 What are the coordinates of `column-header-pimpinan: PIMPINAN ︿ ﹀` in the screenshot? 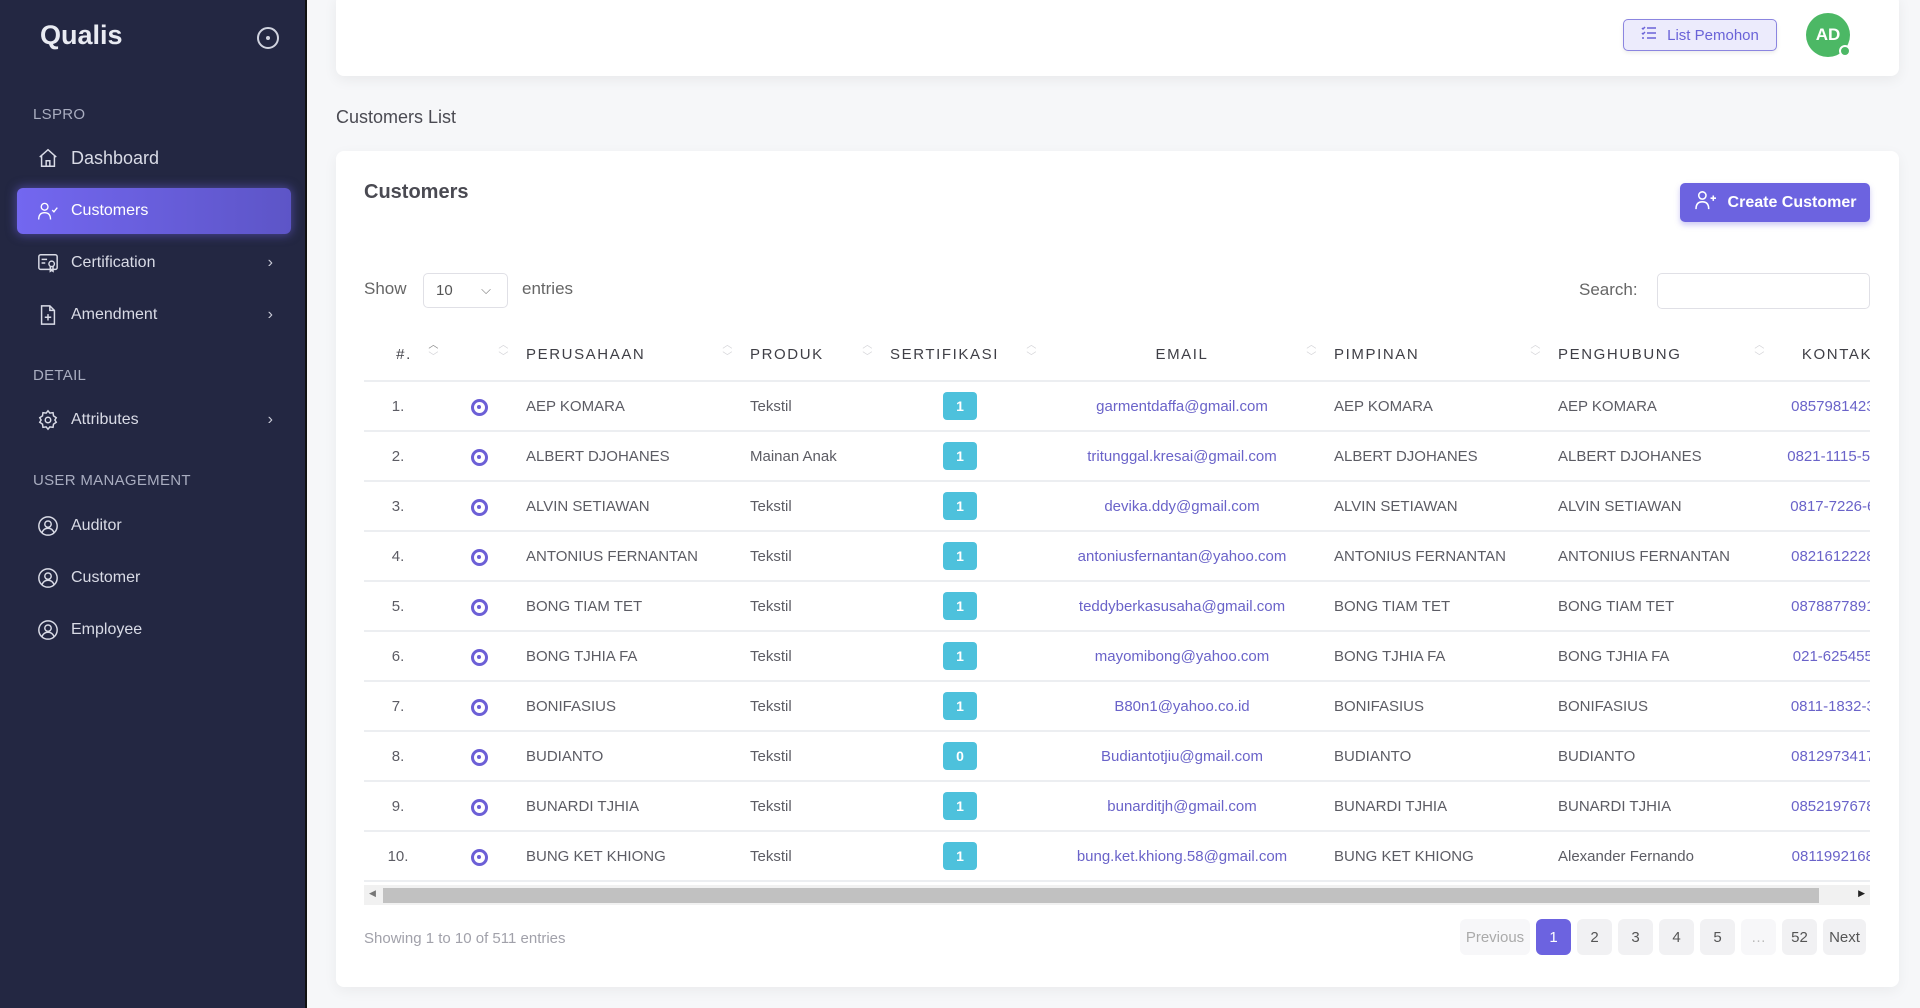 It's located at (1434, 355).